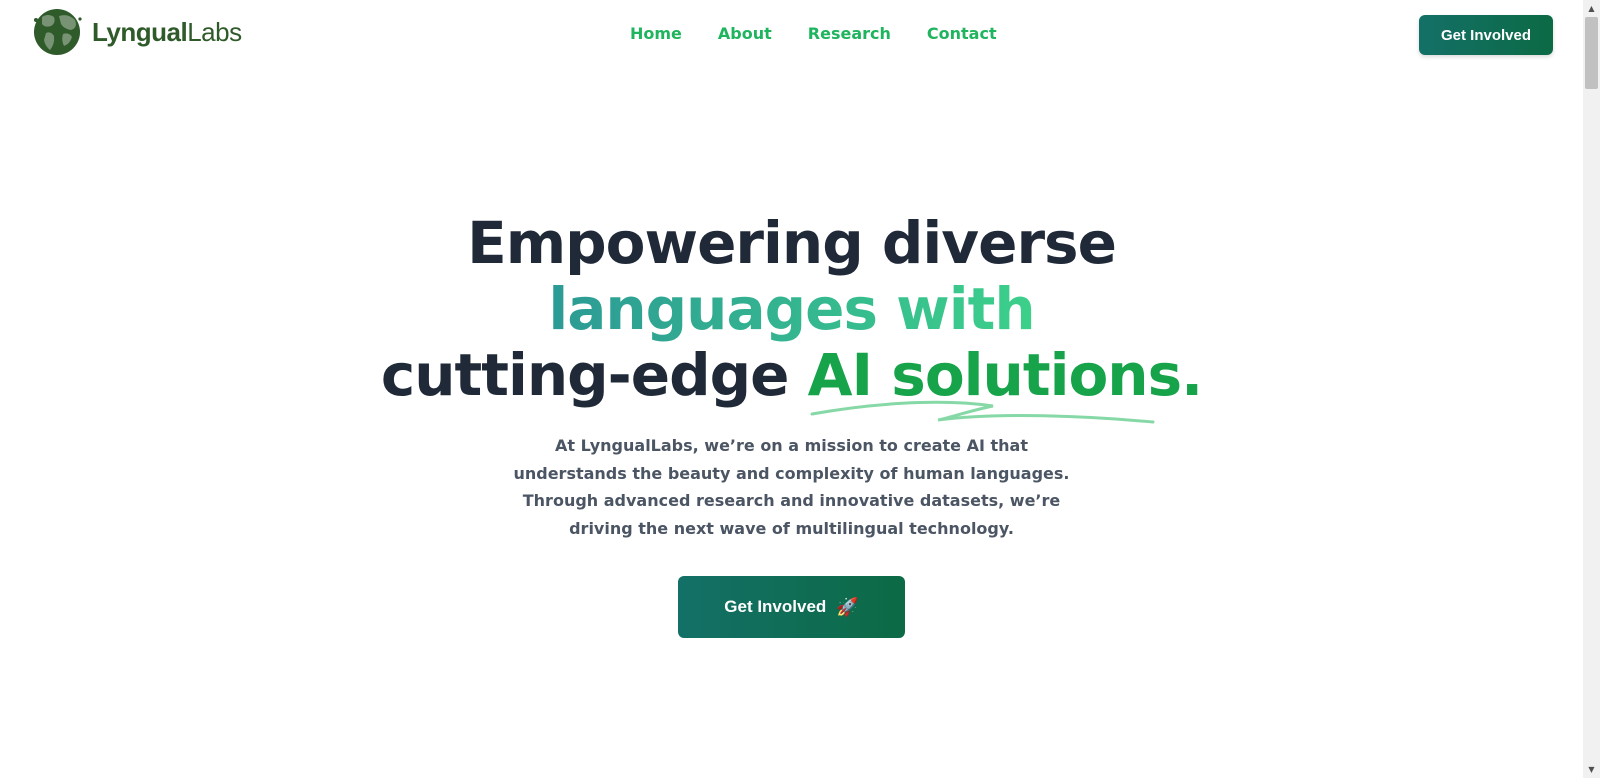 The width and height of the screenshot is (1600, 778). I want to click on hero-title-line-1: Empowering diverse, so click(792, 243).